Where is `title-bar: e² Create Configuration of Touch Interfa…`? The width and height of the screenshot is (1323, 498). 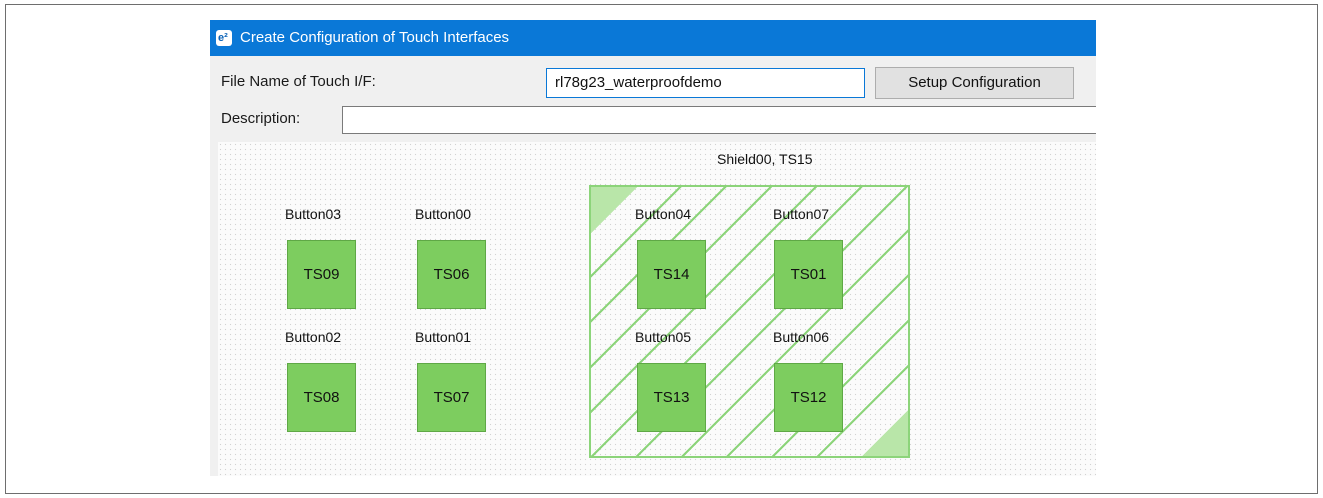
title-bar: e² Create Configuration of Touch Interfa… is located at coordinates (653, 38).